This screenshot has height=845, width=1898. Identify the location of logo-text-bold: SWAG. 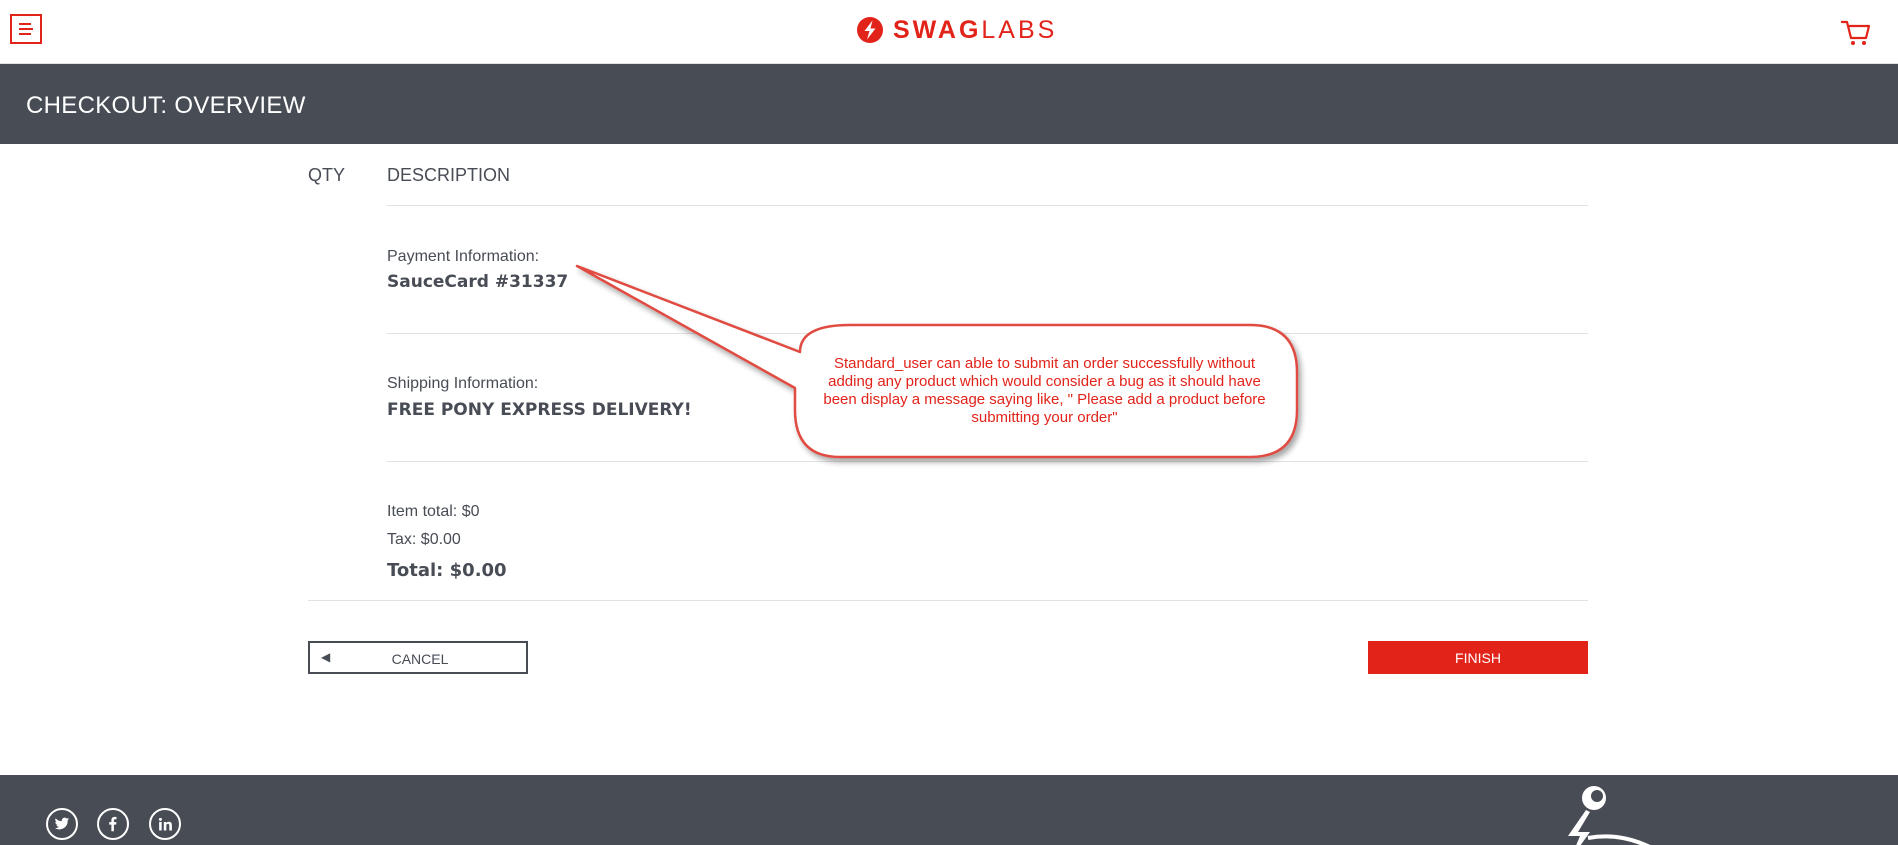
(937, 29).